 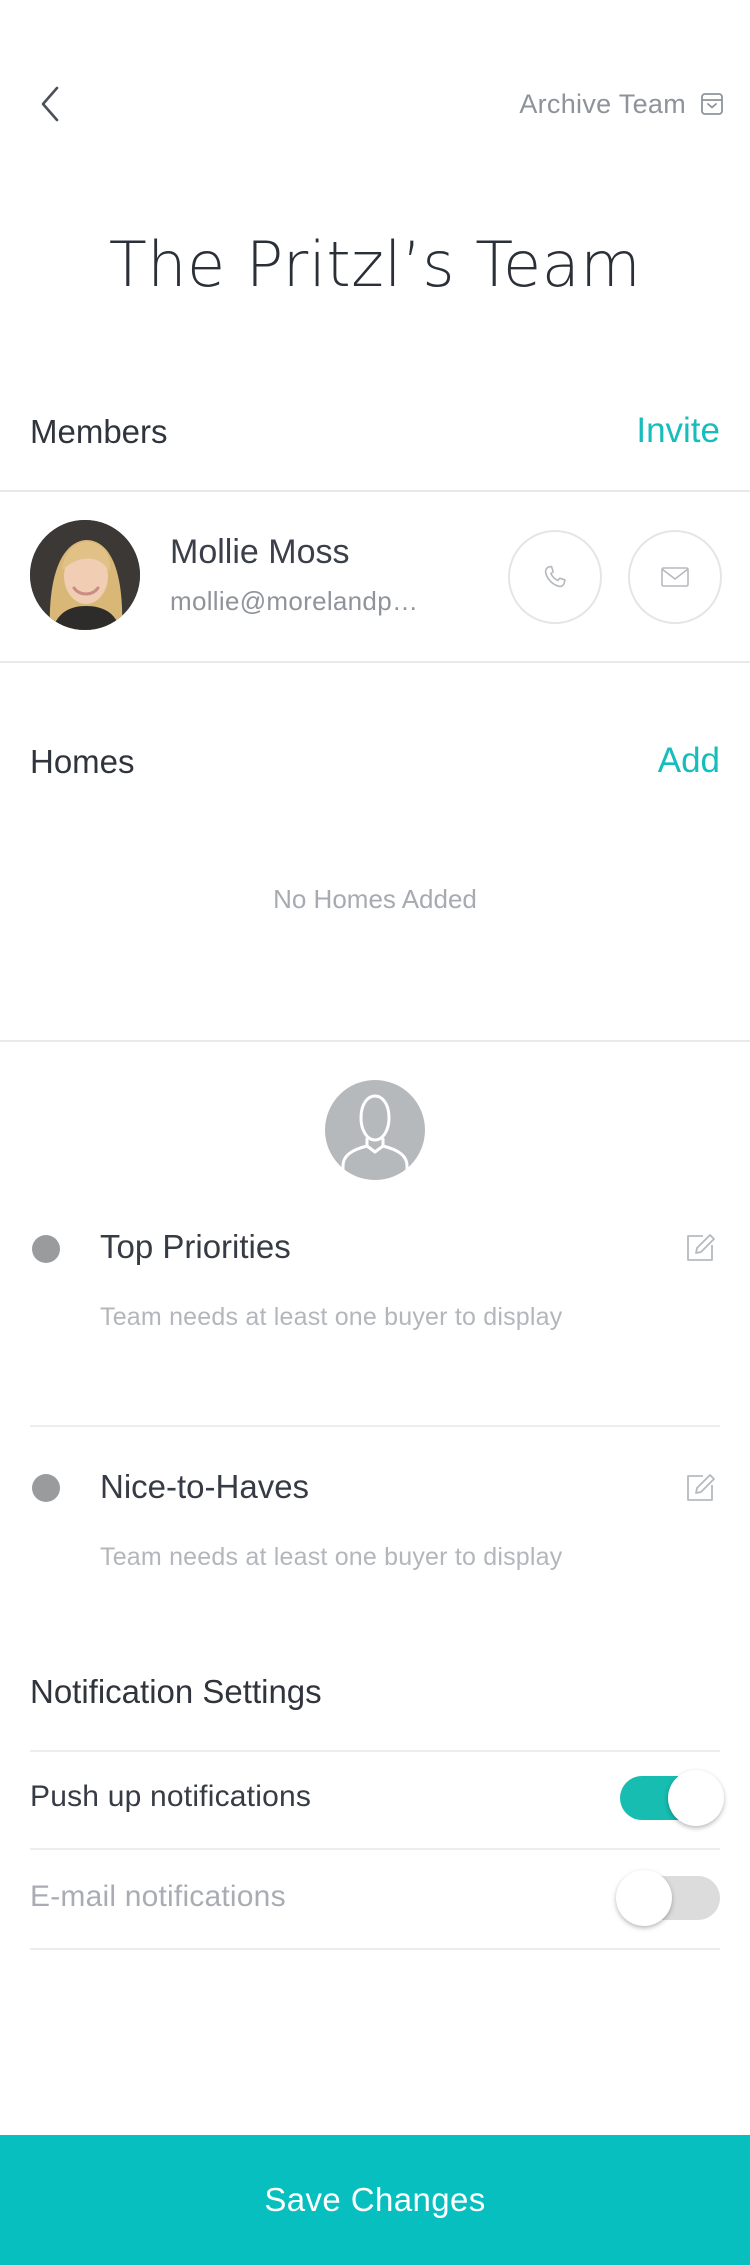 I want to click on save-changes-label: Save Changes, so click(x=375, y=2199).